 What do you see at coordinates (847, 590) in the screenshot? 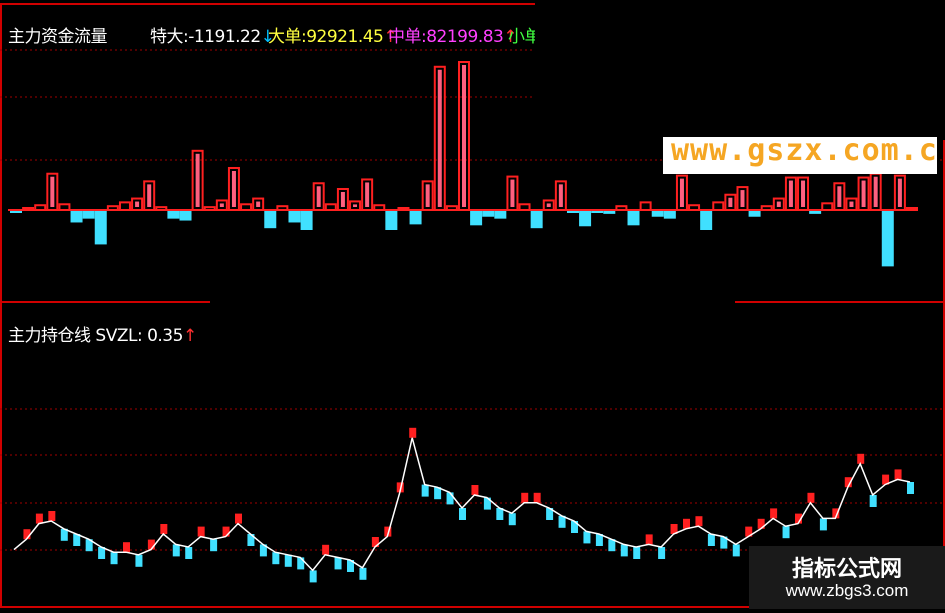
I see `brand-url: www.zbgs3.com` at bounding box center [847, 590].